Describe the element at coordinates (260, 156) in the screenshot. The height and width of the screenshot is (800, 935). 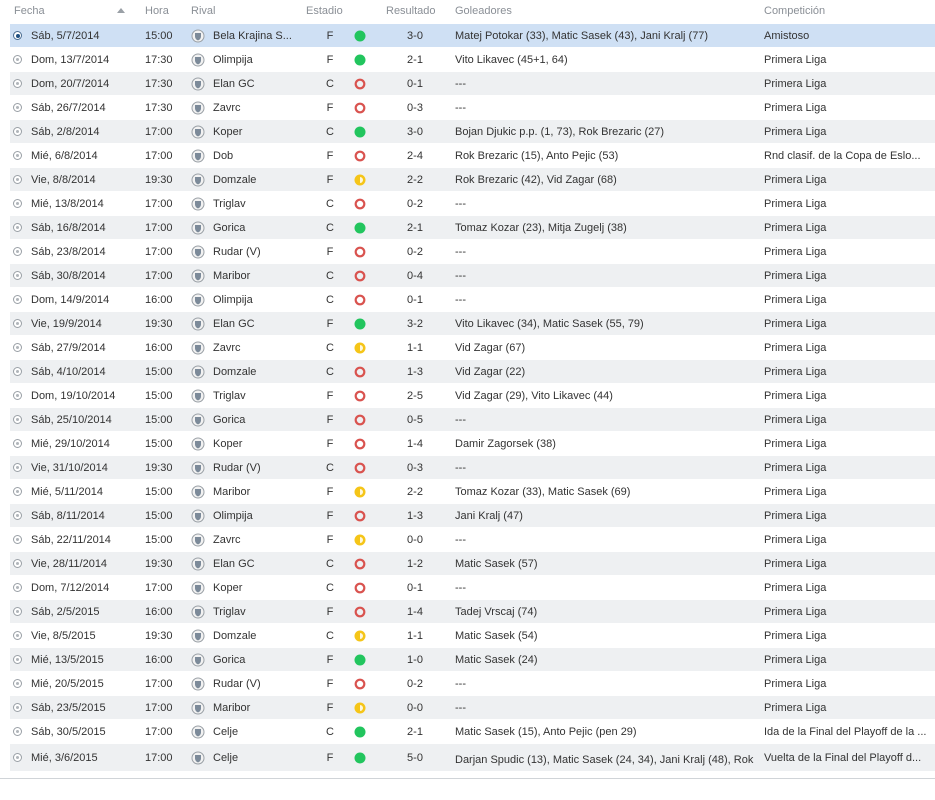
I see `rival-team-link: Dob` at that location.